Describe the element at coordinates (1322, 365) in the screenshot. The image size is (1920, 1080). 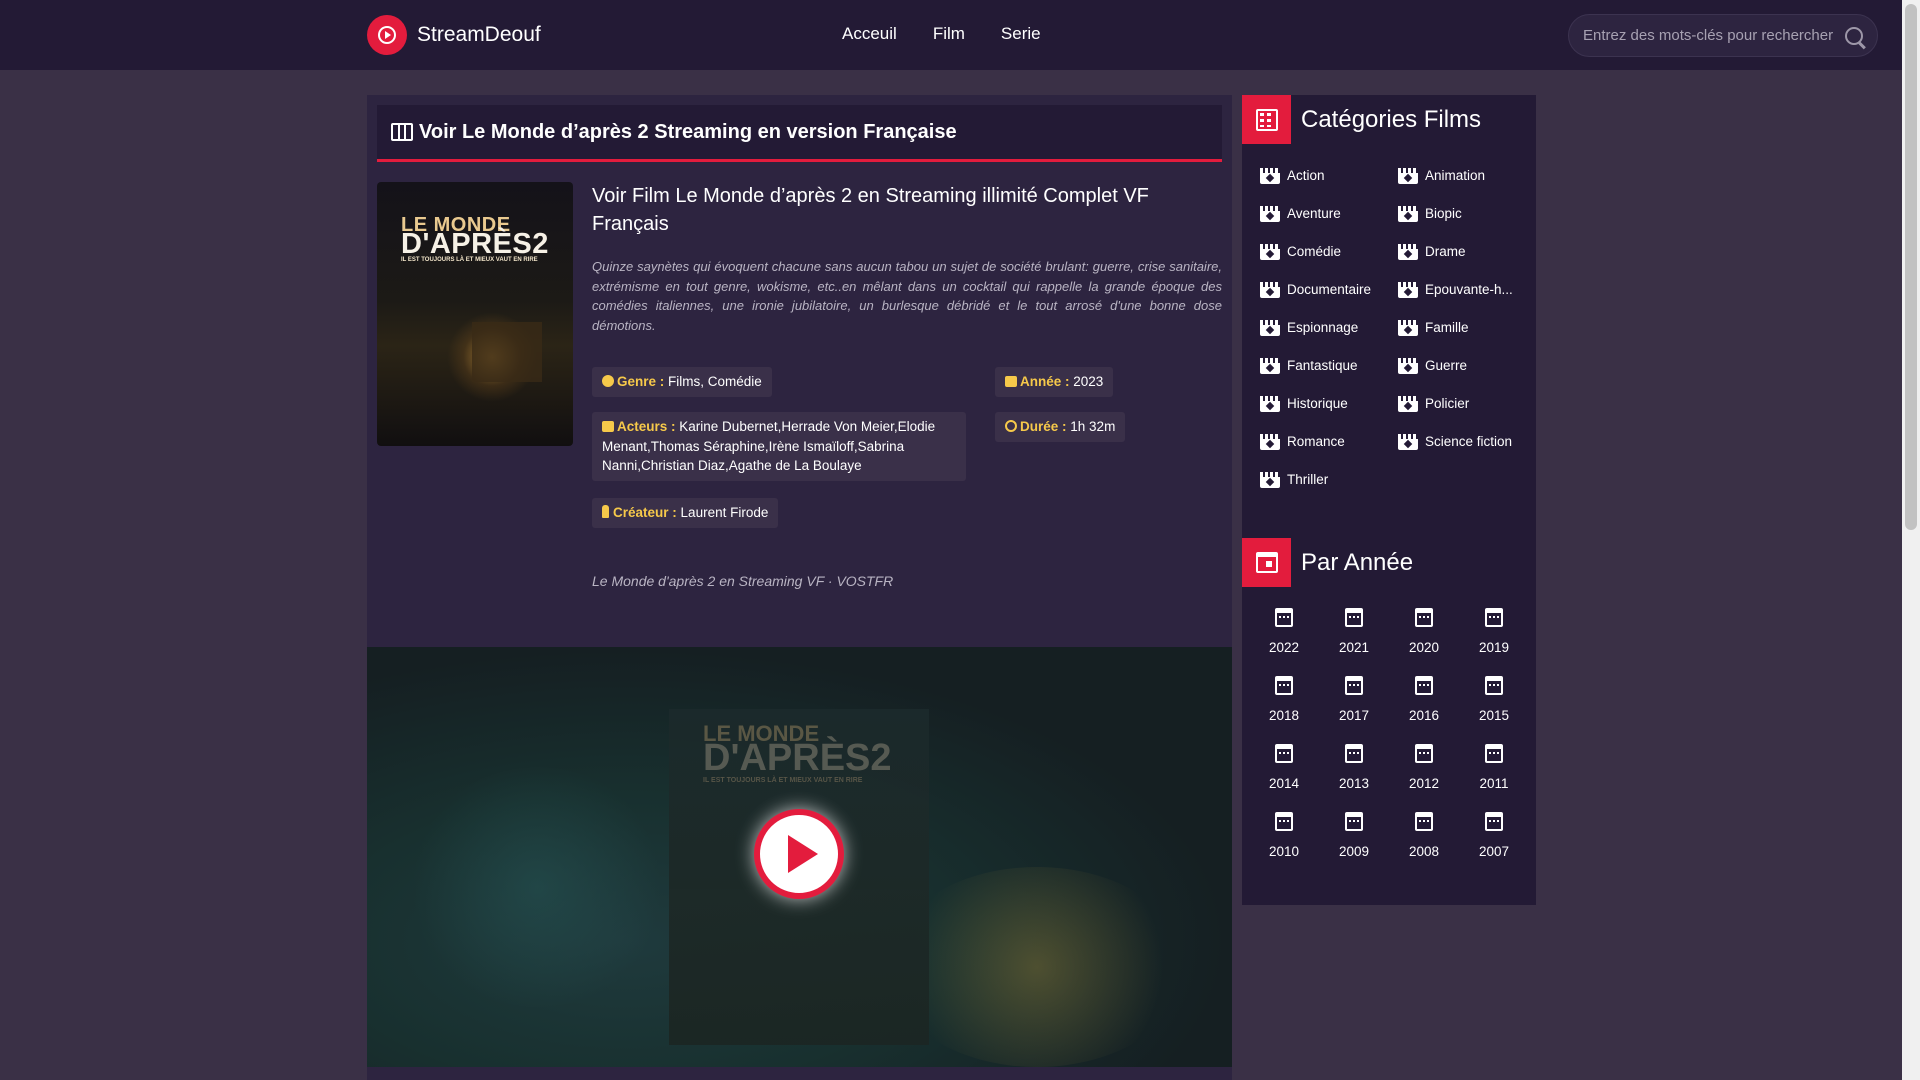
I see `category-label: Fantastique` at that location.